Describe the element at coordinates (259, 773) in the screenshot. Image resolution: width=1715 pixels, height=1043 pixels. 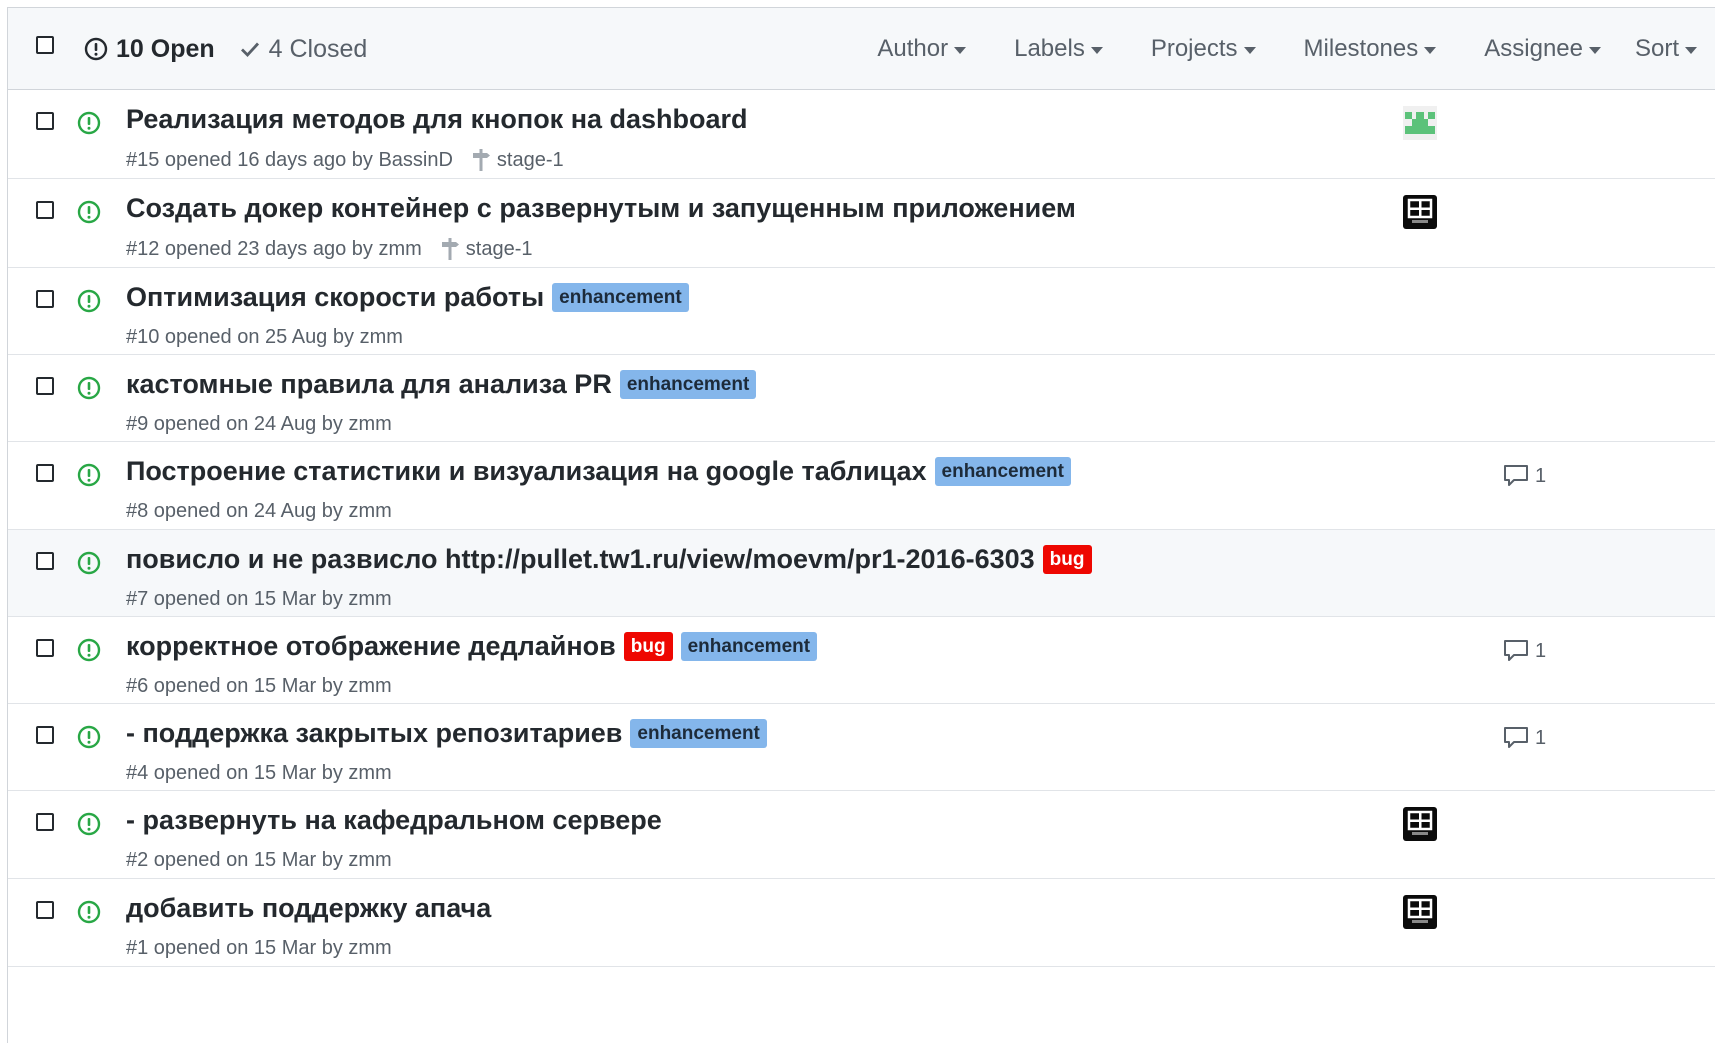
I see `issue-meta: #4 opened on 15 Mar by zmm` at that location.